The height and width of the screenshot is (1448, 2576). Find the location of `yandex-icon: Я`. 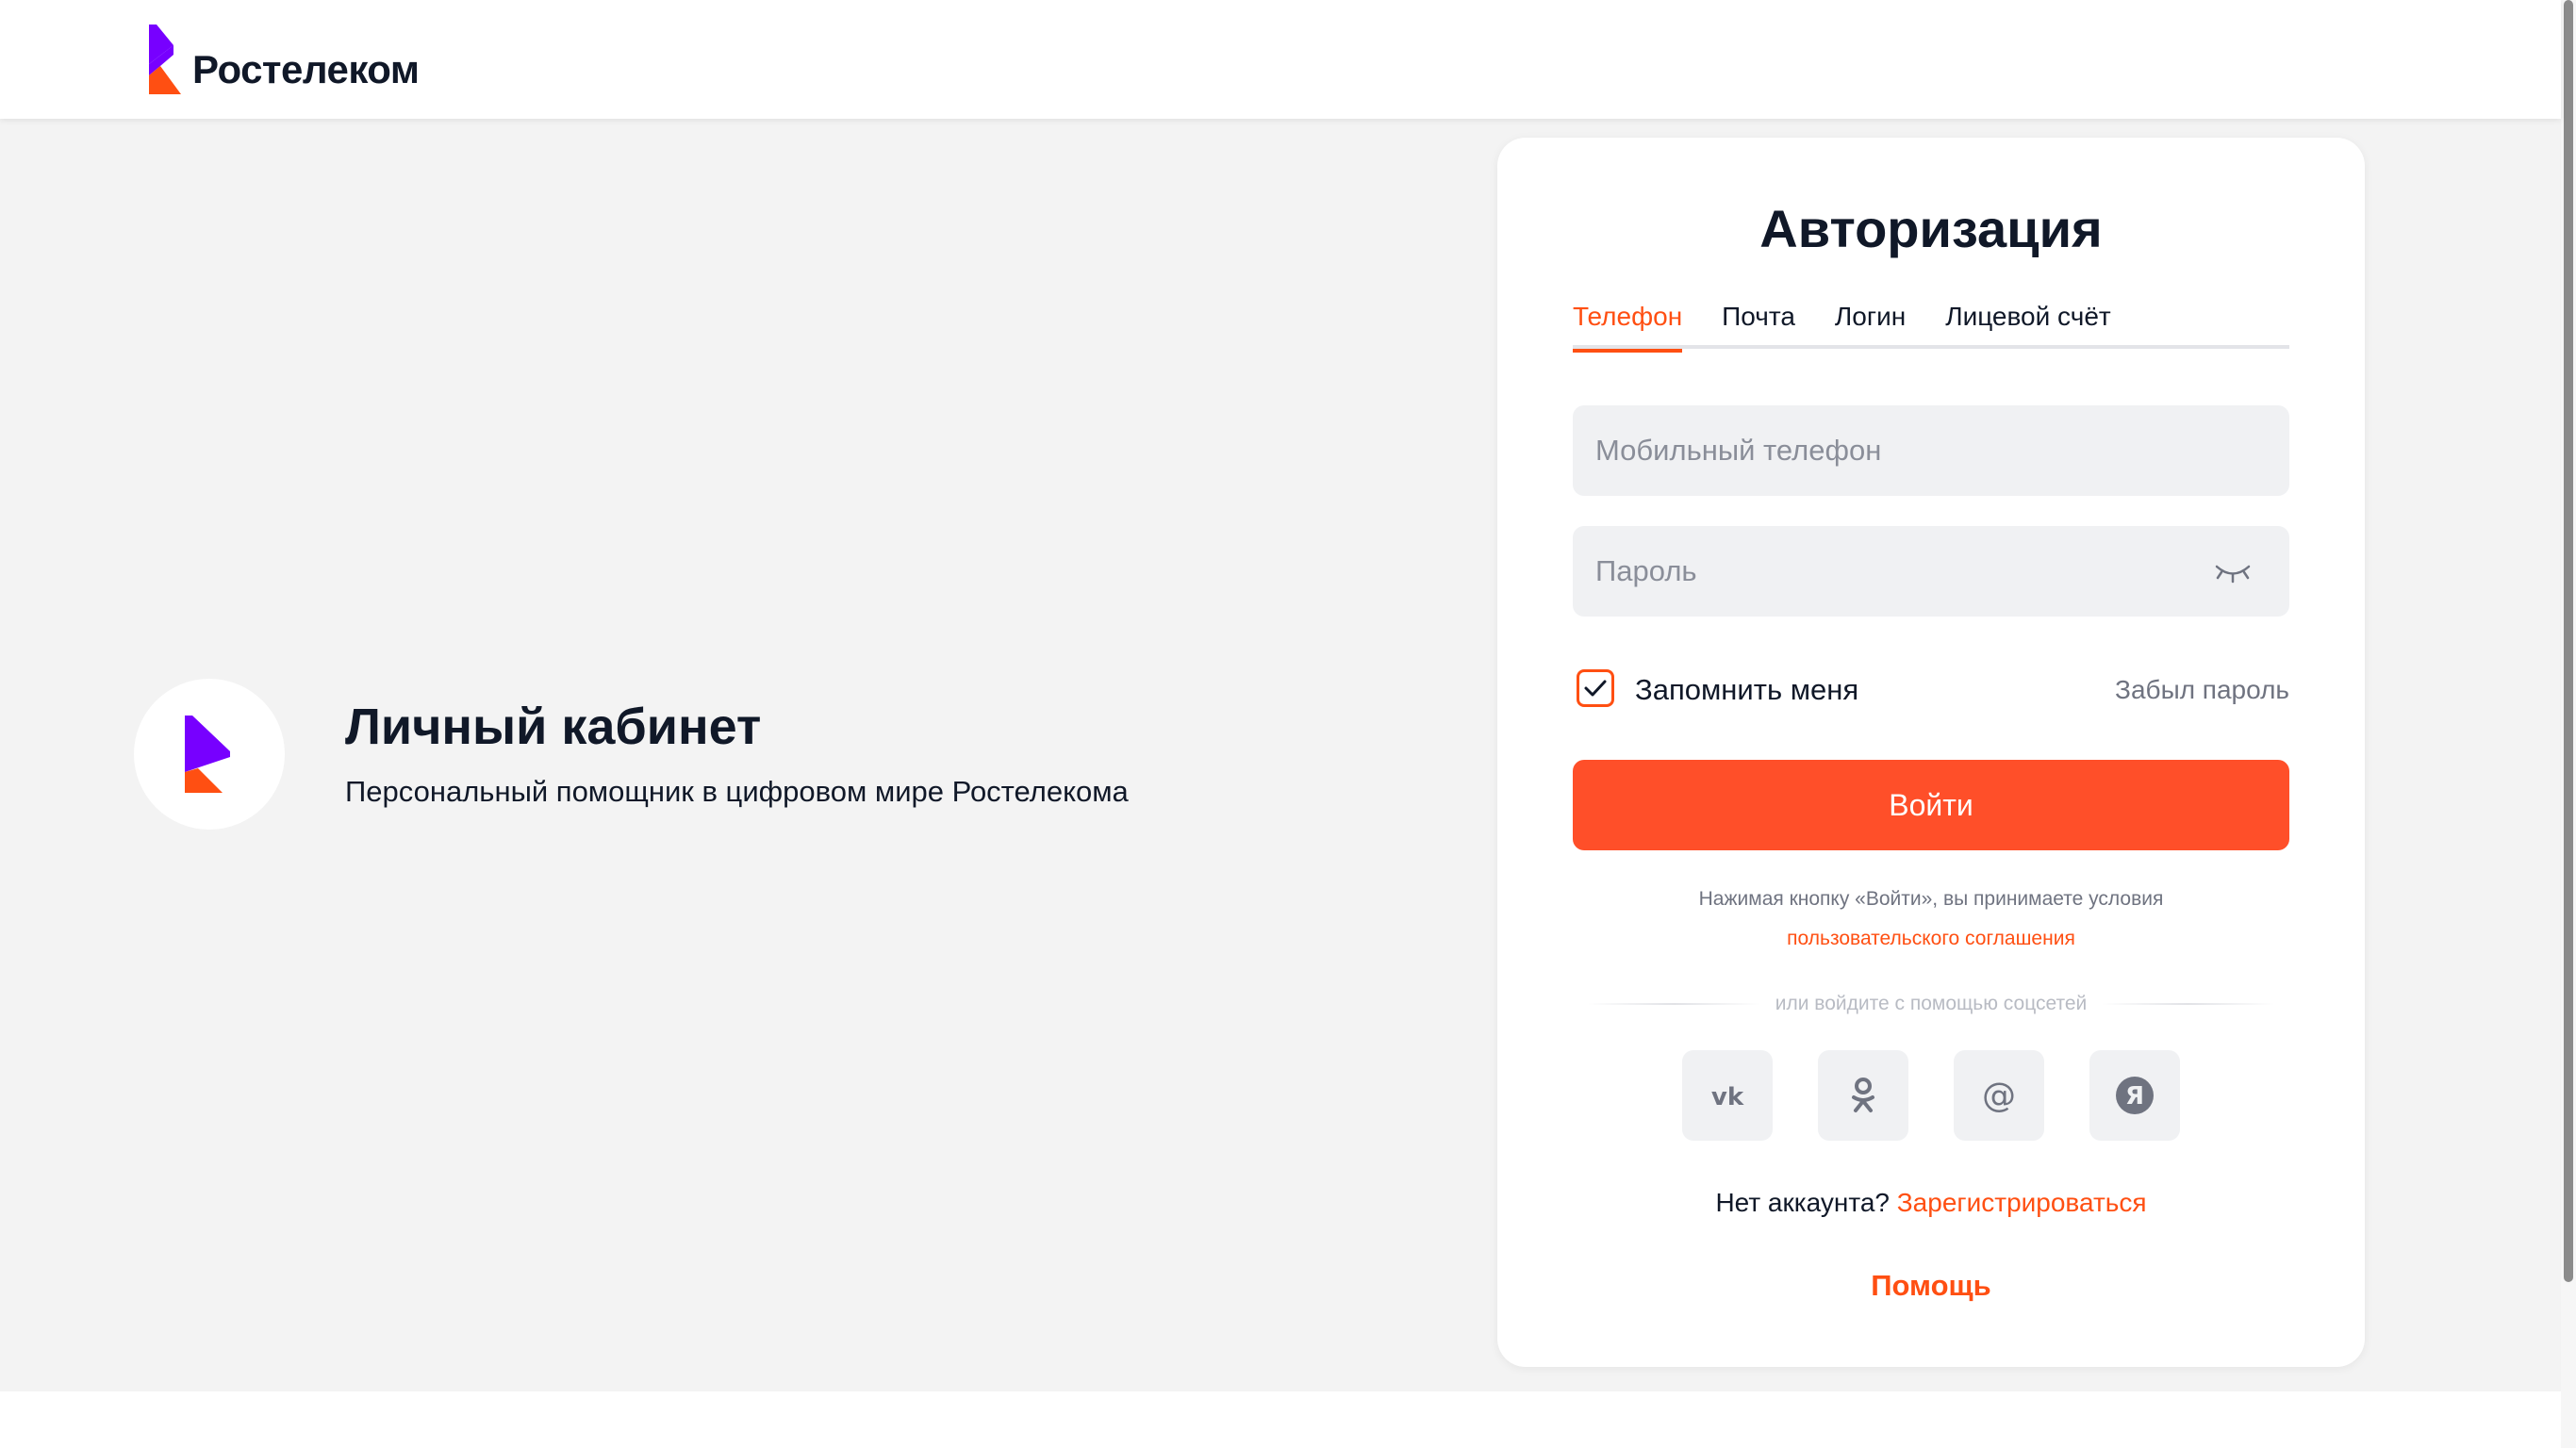

yandex-icon: Я is located at coordinates (2135, 1095).